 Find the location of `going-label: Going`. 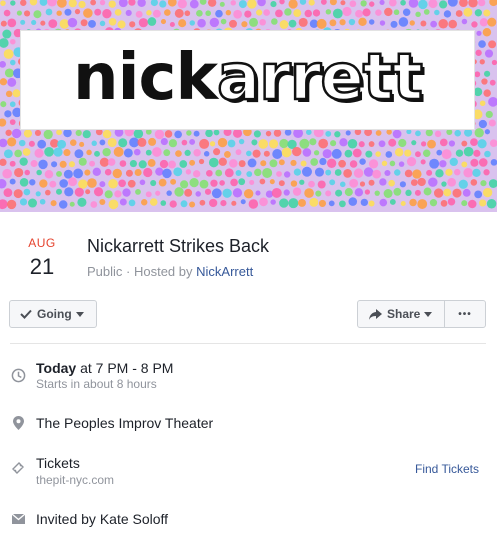

going-label: Going is located at coordinates (54, 314).